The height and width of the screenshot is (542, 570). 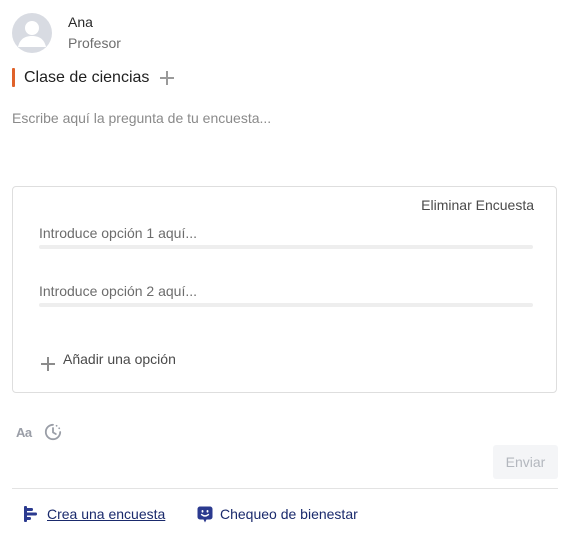 I want to click on text-format-button: Aa, so click(x=24, y=432).